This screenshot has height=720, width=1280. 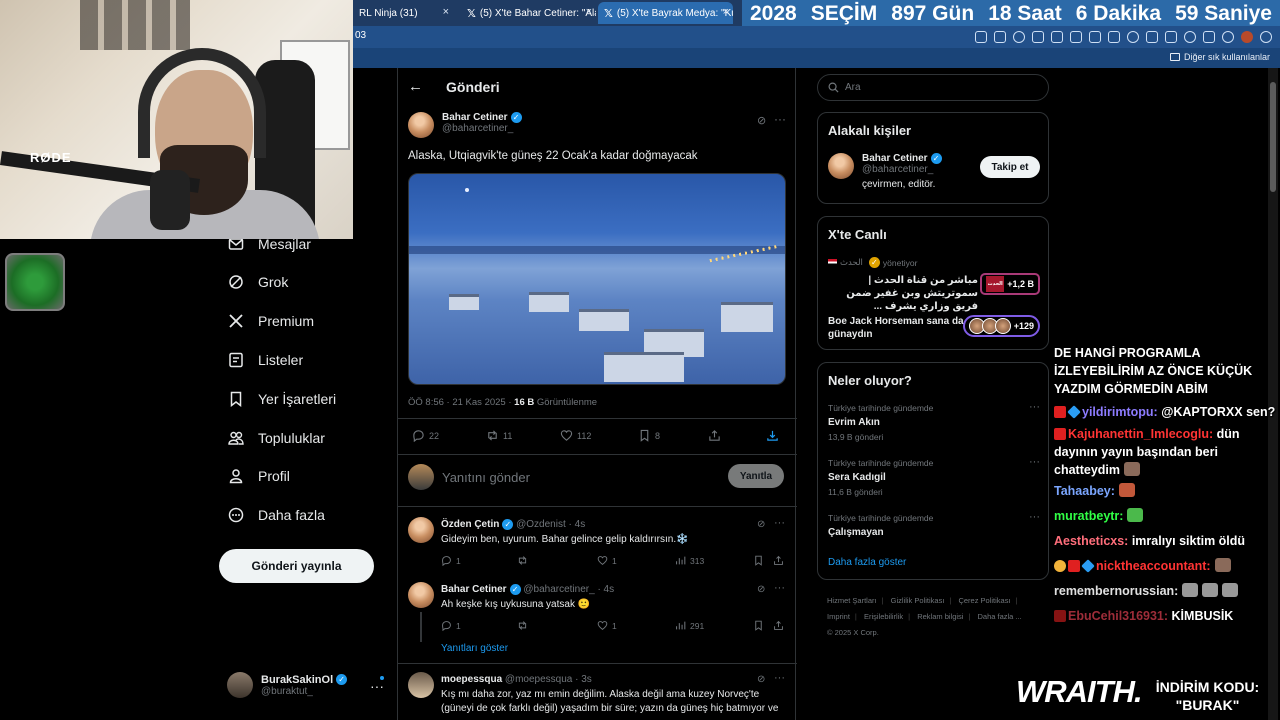 I want to click on browser-essentials-icon, so click(x=1190, y=37).